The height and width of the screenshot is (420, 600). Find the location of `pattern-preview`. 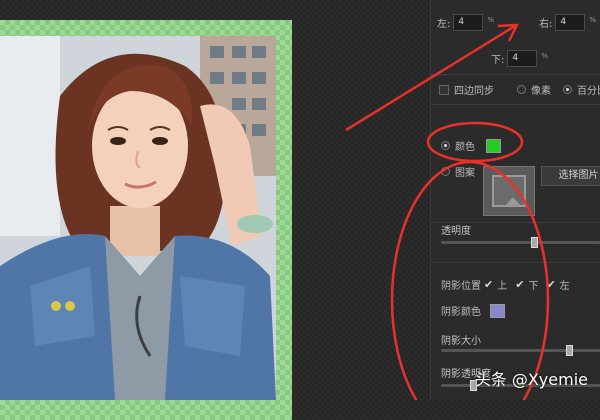

pattern-preview is located at coordinates (509, 191).